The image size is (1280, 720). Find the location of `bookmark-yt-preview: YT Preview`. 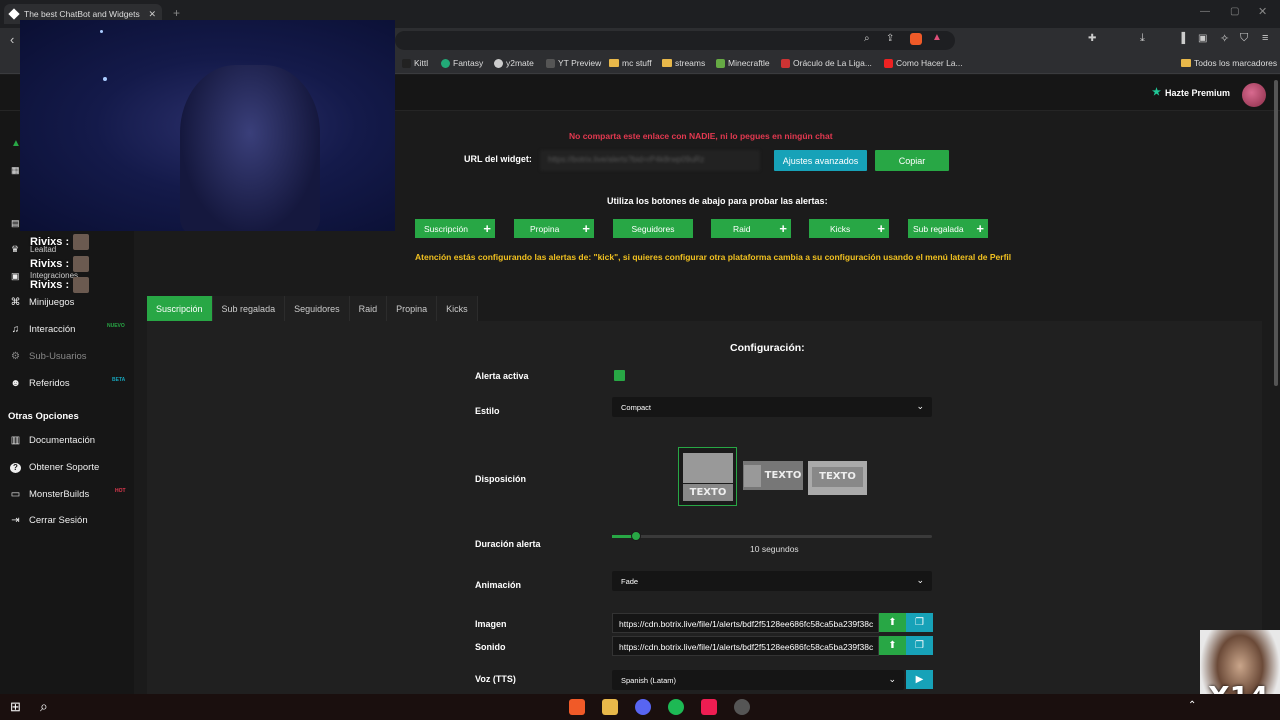

bookmark-yt-preview: YT Preview is located at coordinates (573, 63).